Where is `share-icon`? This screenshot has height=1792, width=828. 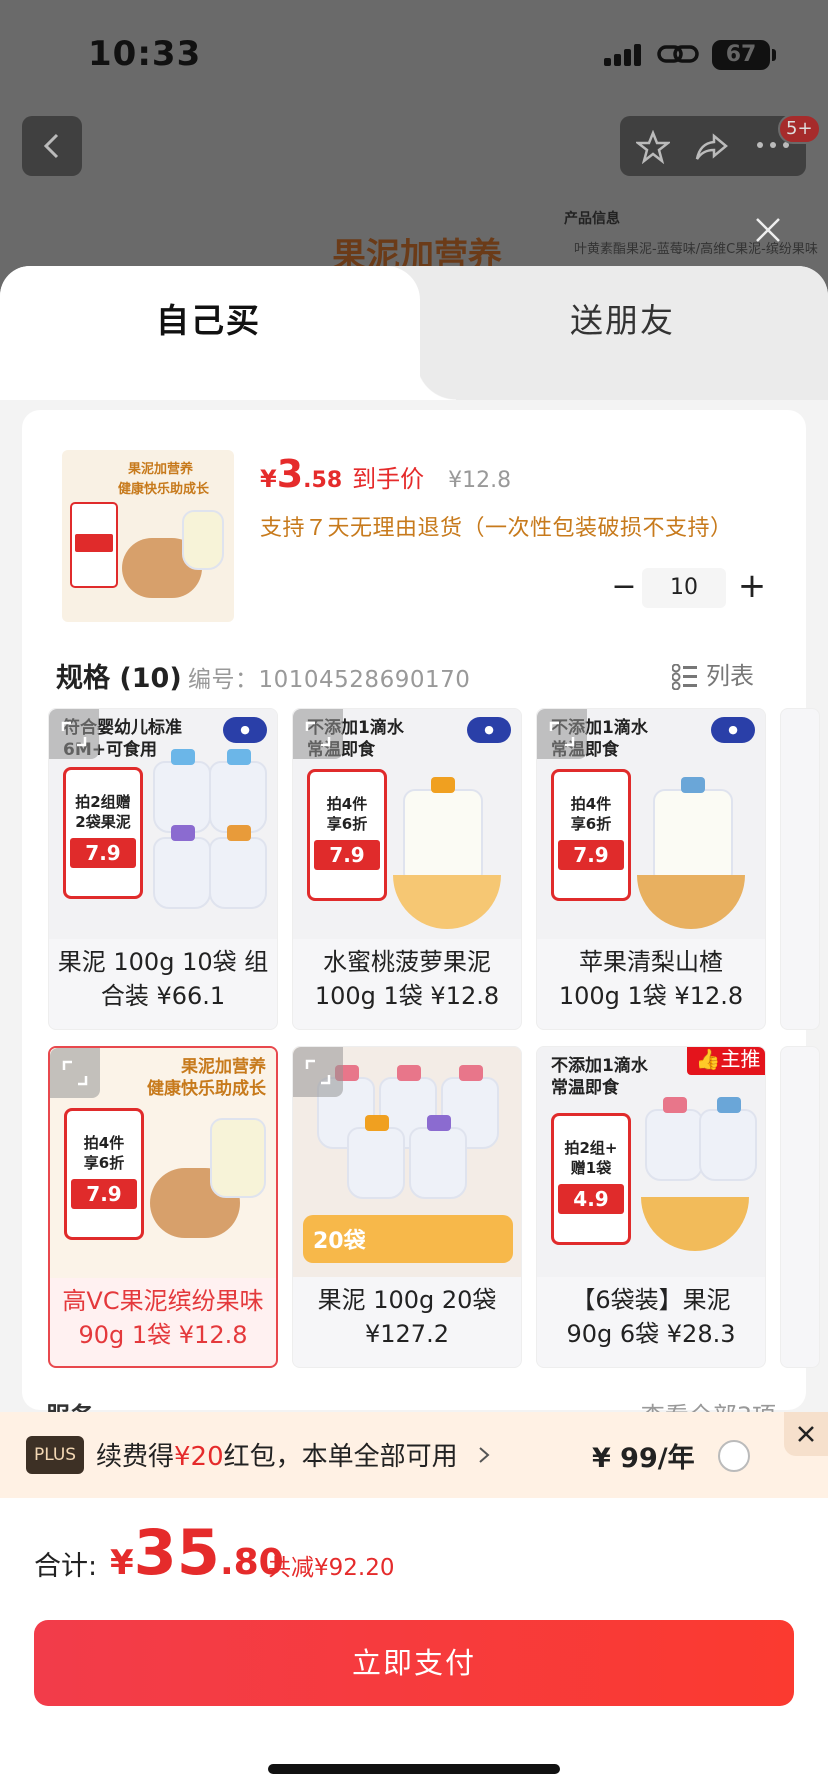
share-icon is located at coordinates (712, 147).